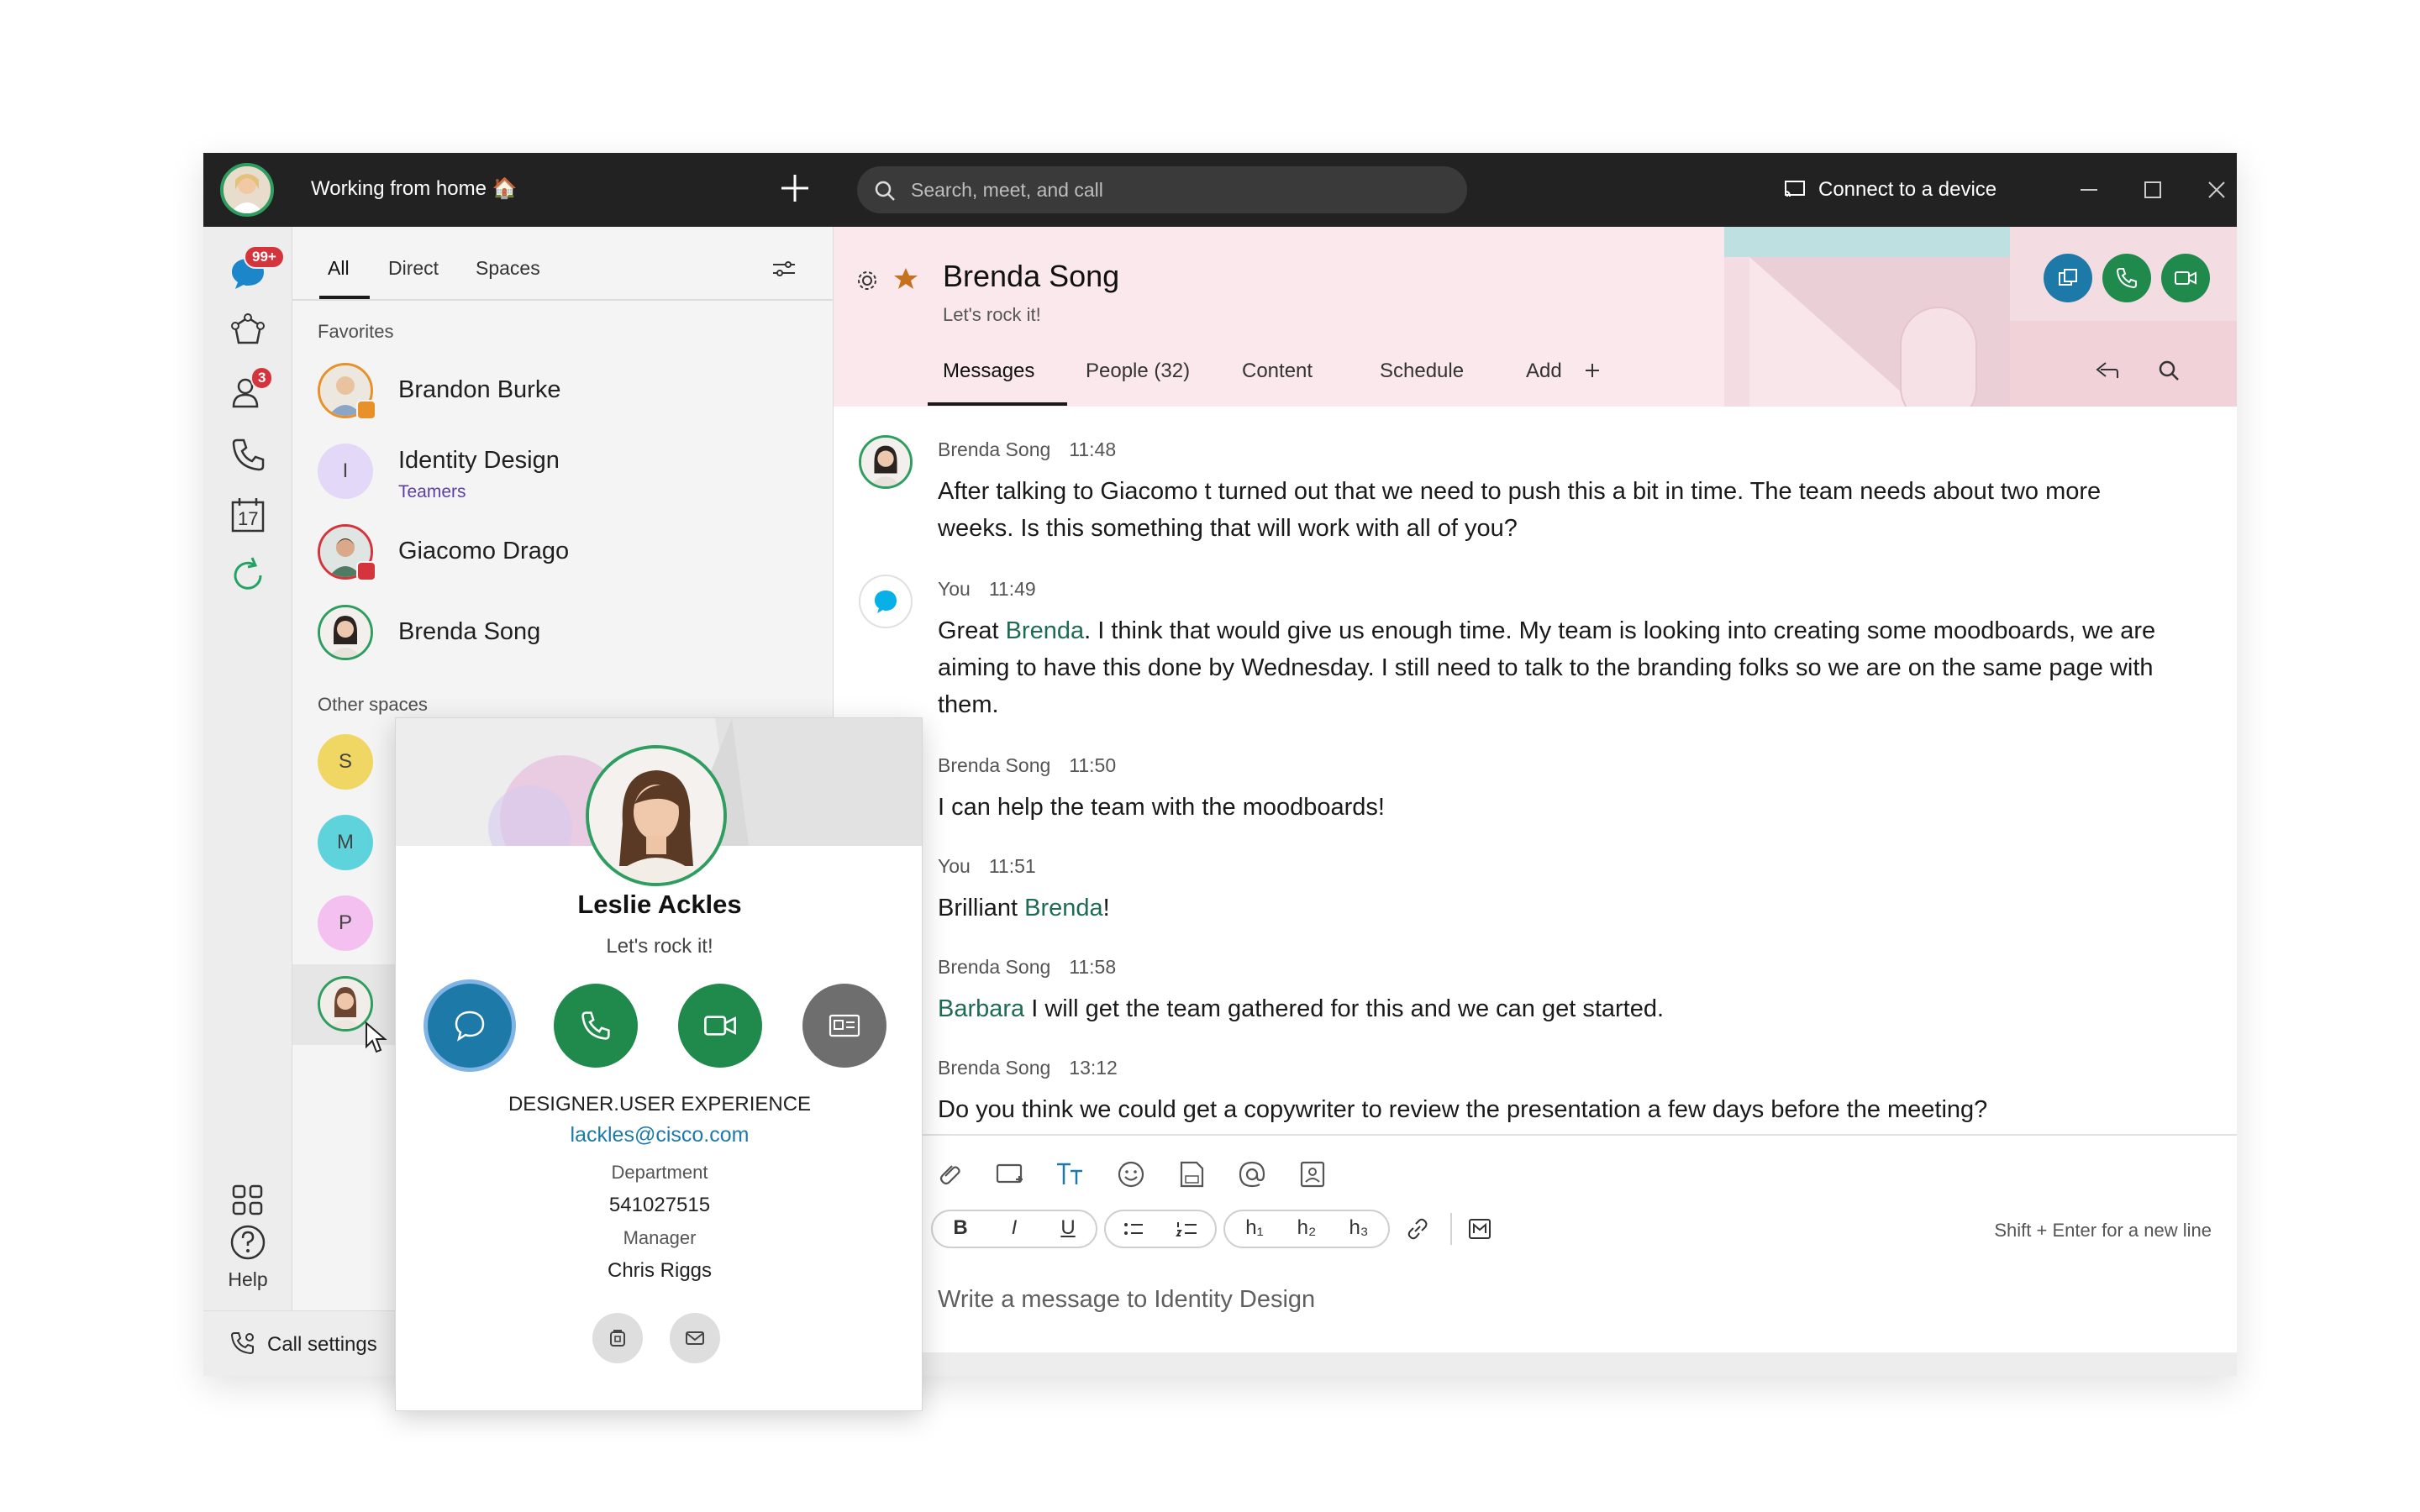 The width and height of the screenshot is (2420, 1512). Describe the element at coordinates (1031, 276) in the screenshot. I see `space-title: Brenda Song` at that location.